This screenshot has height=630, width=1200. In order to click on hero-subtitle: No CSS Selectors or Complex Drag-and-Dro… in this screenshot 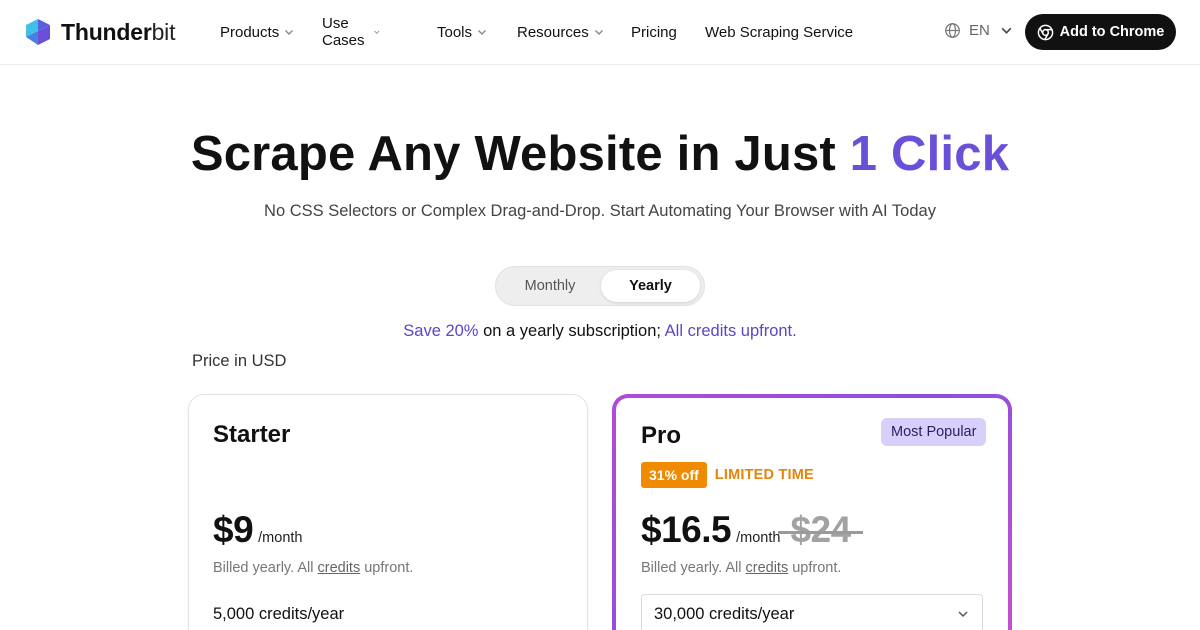, I will do `click(600, 211)`.